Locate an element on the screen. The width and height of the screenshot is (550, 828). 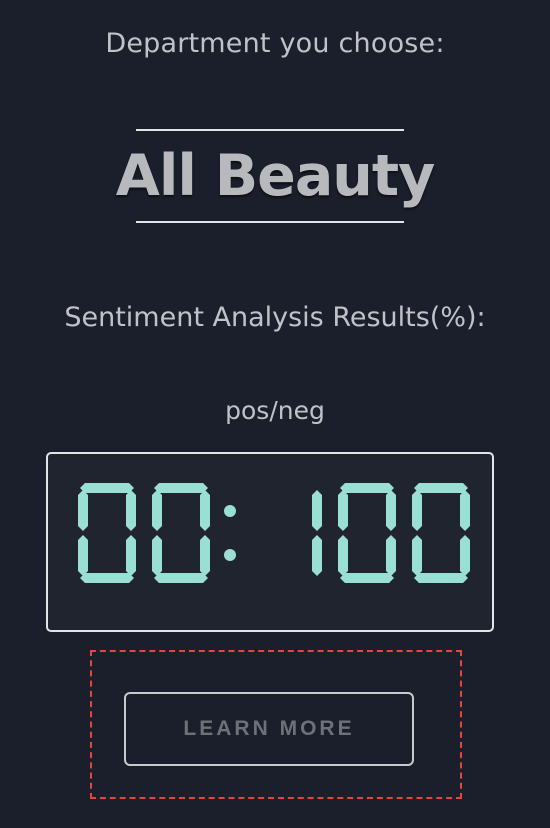
department-top-divider is located at coordinates (270, 130).